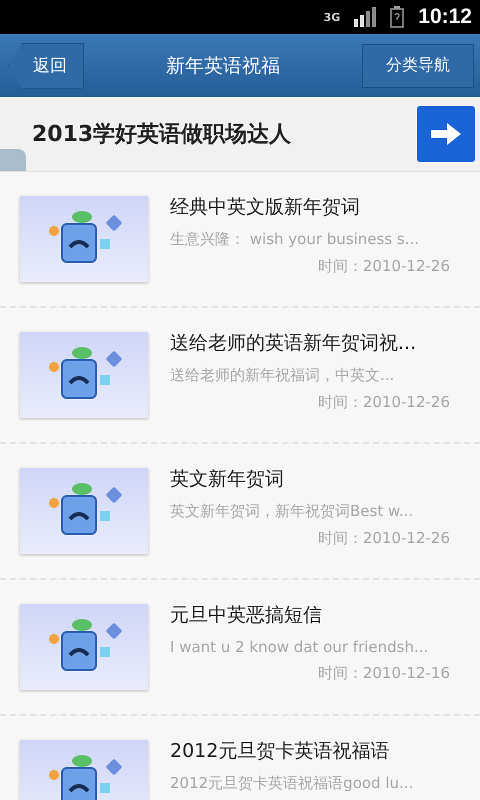 The image size is (480, 800). What do you see at coordinates (227, 479) in the screenshot?
I see `article-title: 英文新年贺词` at bounding box center [227, 479].